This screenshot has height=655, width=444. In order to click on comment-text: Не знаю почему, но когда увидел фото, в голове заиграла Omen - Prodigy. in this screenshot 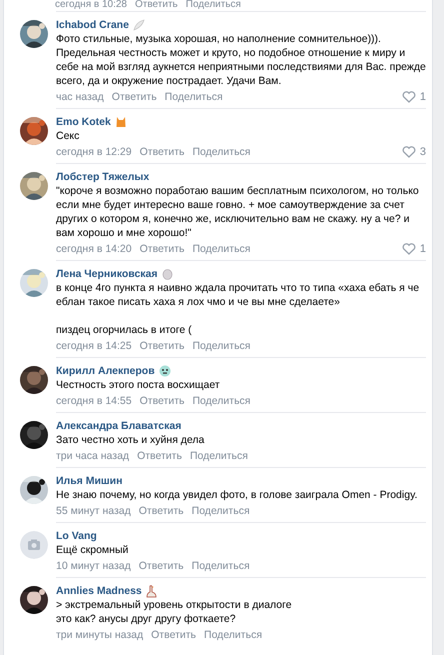, I will do `click(237, 495)`.